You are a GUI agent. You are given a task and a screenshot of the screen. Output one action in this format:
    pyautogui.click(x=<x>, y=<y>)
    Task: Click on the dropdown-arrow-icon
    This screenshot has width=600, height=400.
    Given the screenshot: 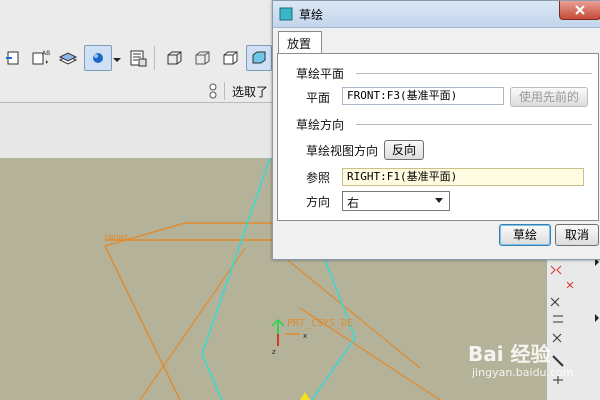 What is the action you would take?
    pyautogui.click(x=117, y=60)
    